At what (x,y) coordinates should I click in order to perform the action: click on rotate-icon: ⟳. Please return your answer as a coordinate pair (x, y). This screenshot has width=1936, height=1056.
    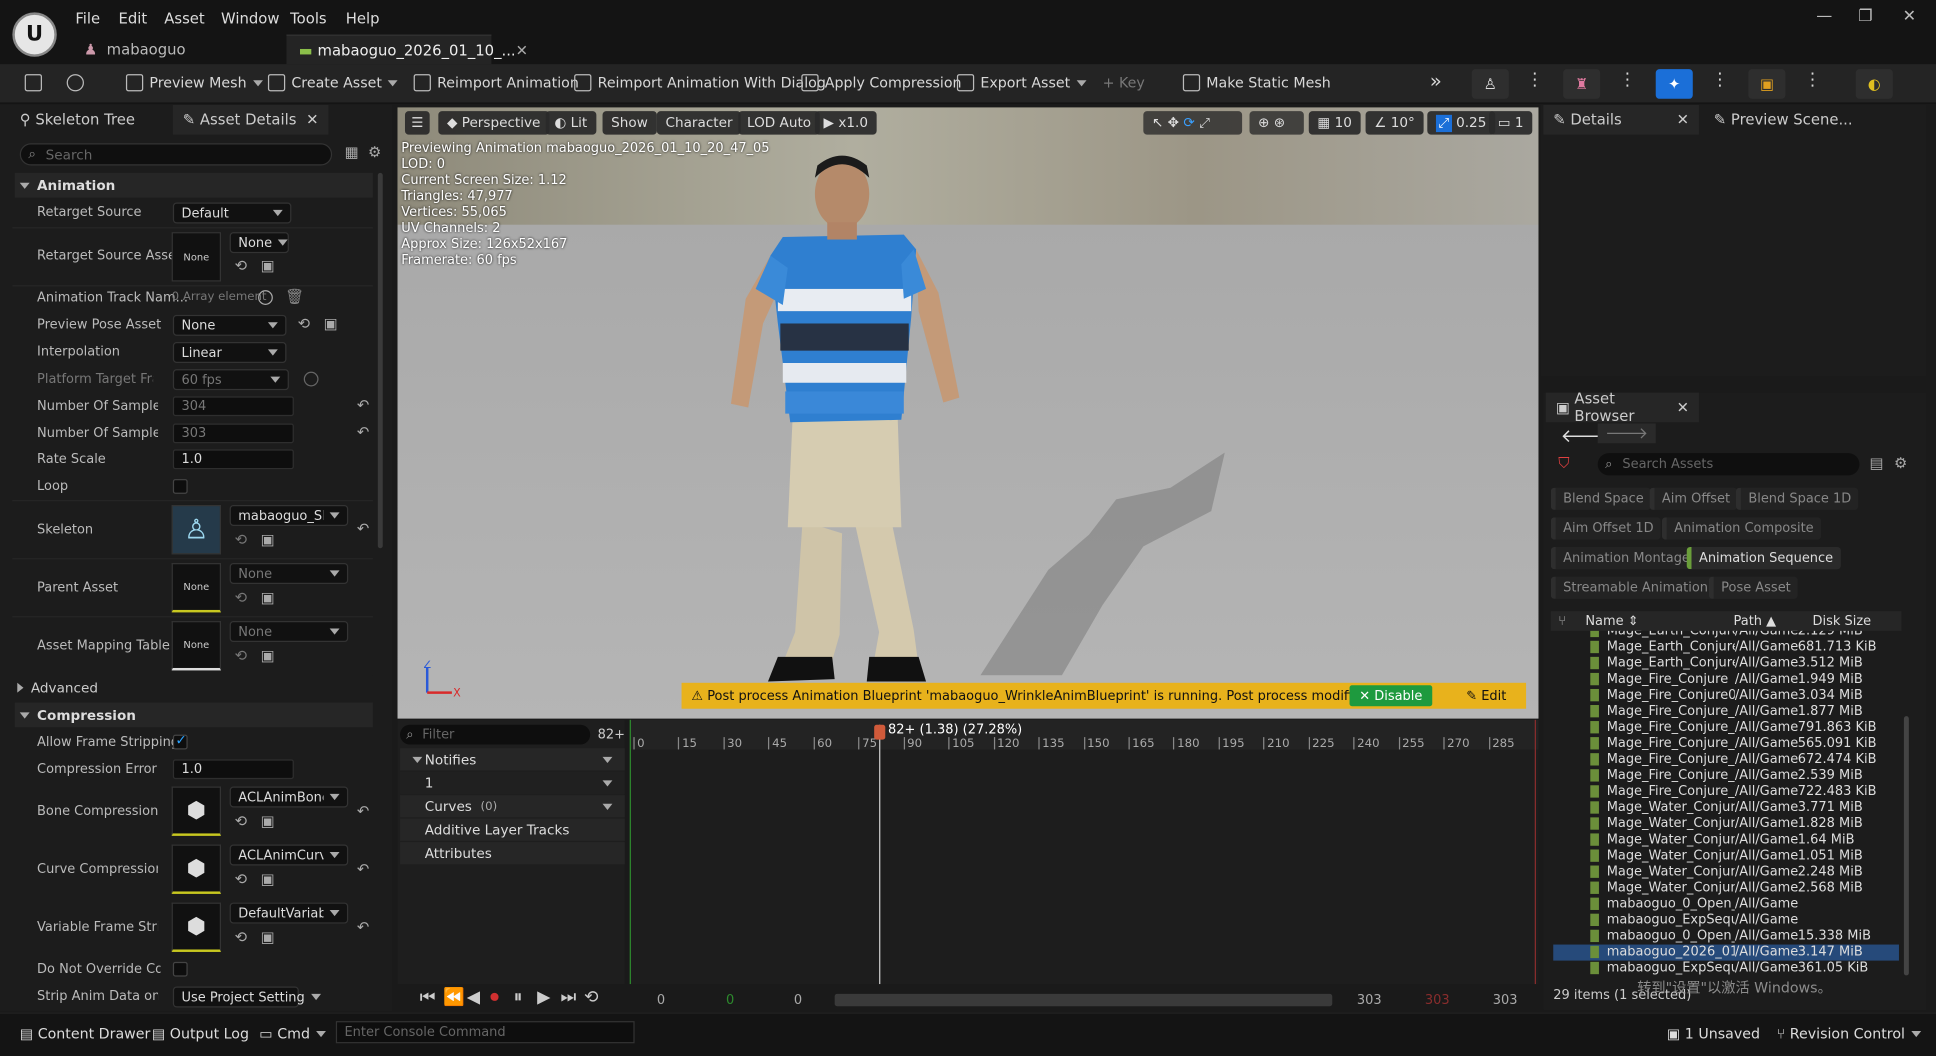
    Looking at the image, I should click on (1188, 123).